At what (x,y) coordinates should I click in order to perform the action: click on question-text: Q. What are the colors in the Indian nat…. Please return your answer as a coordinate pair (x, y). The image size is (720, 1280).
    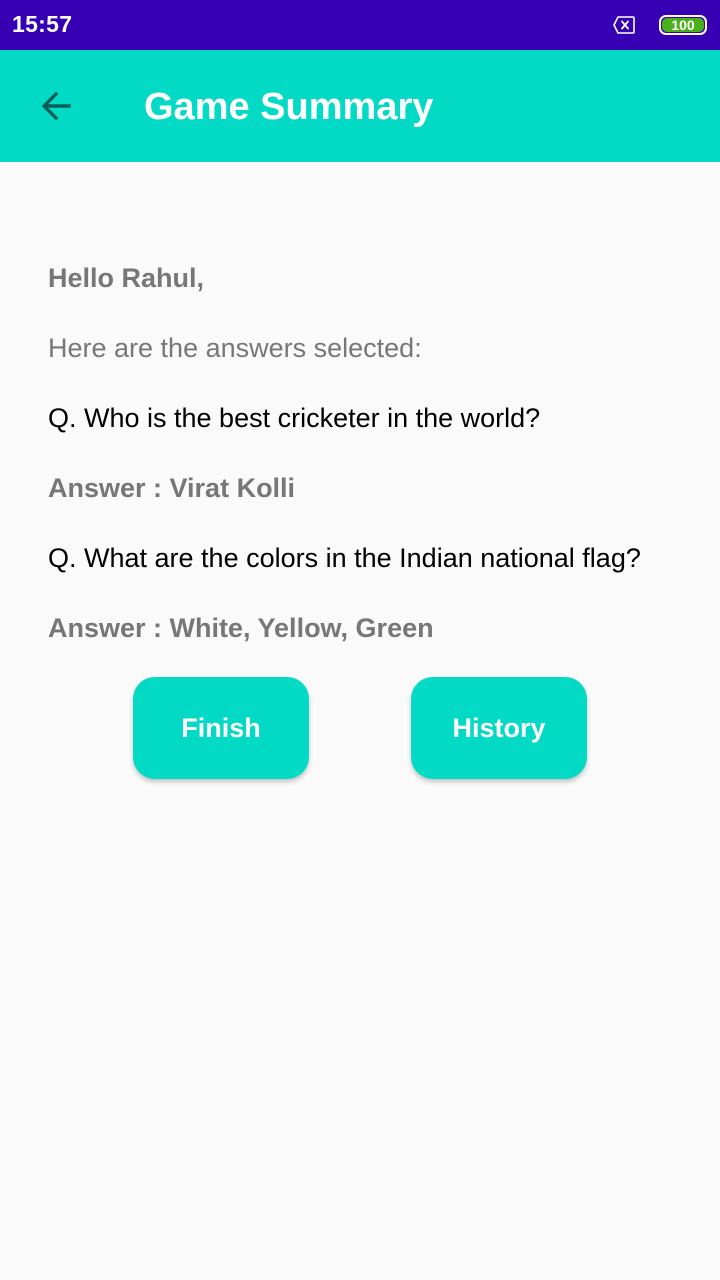
    Looking at the image, I should click on (344, 558).